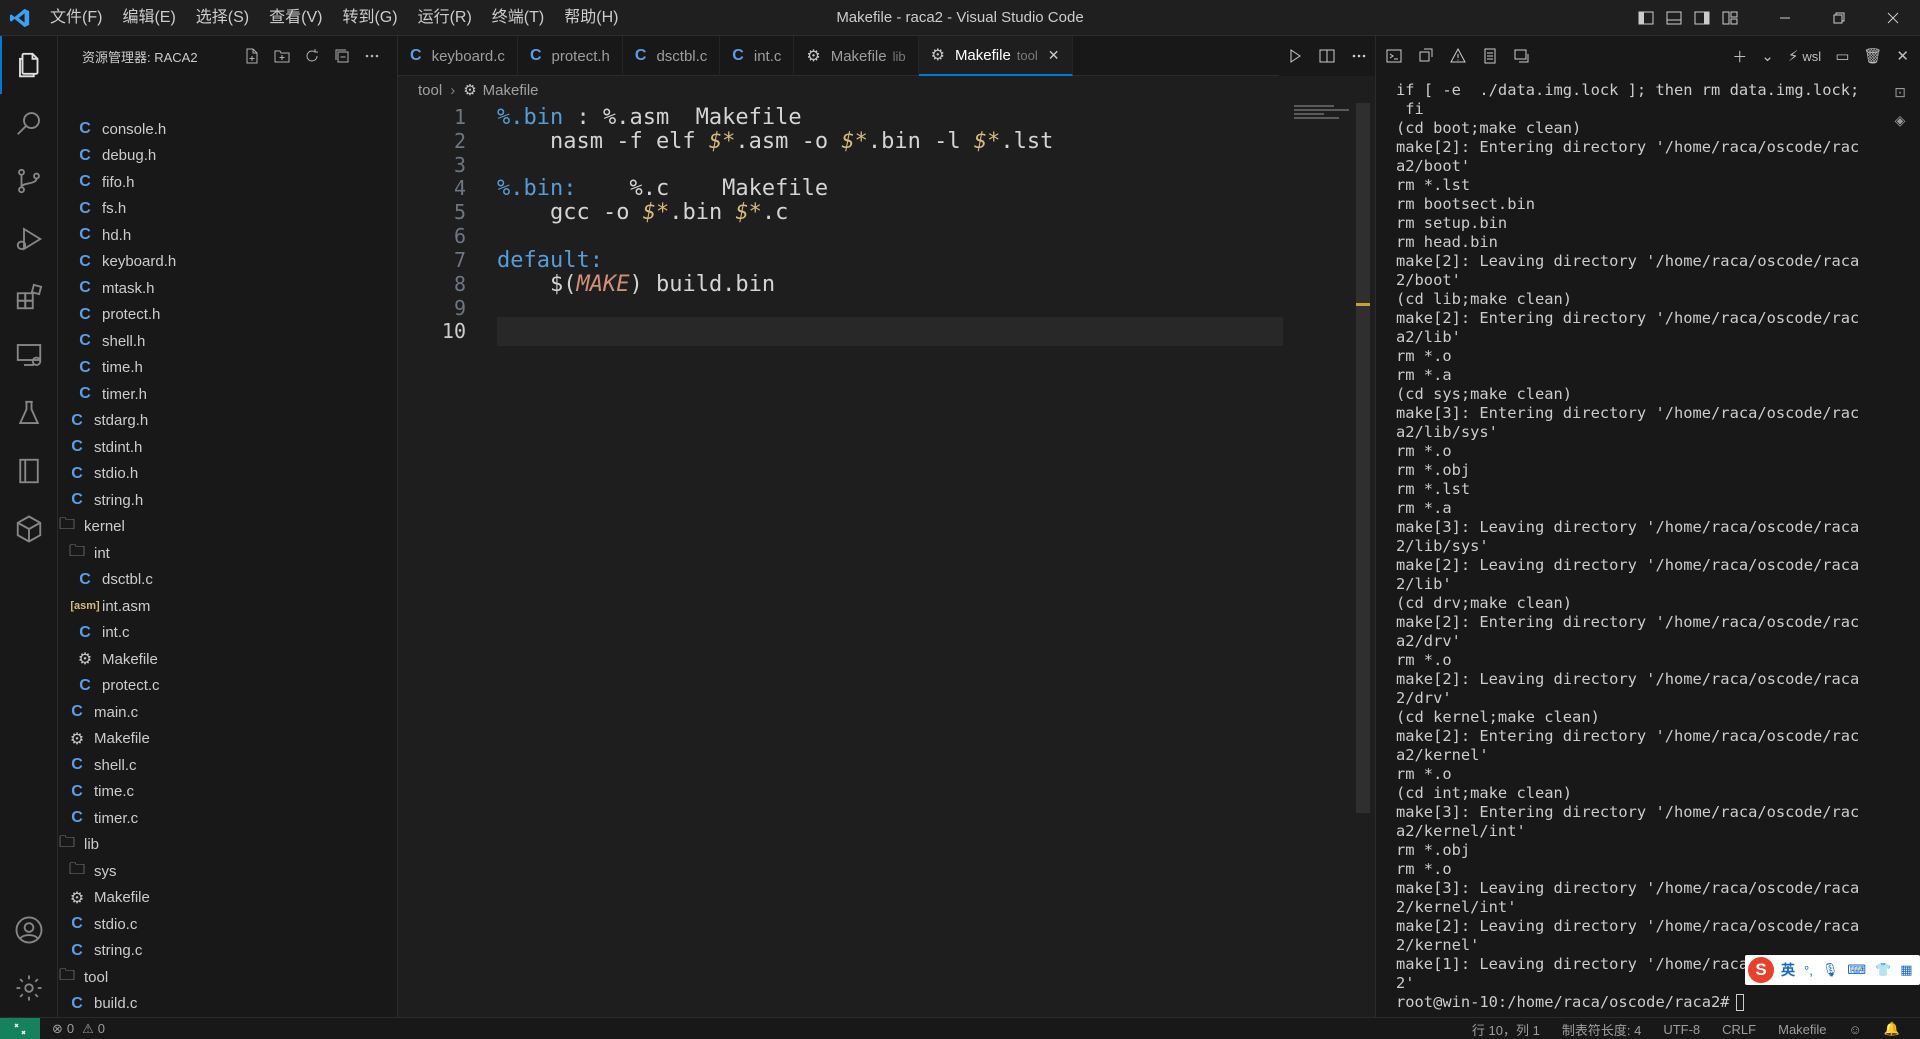  What do you see at coordinates (1804, 56) in the screenshot?
I see `terminal-shell-icon: ⚡ wsl` at bounding box center [1804, 56].